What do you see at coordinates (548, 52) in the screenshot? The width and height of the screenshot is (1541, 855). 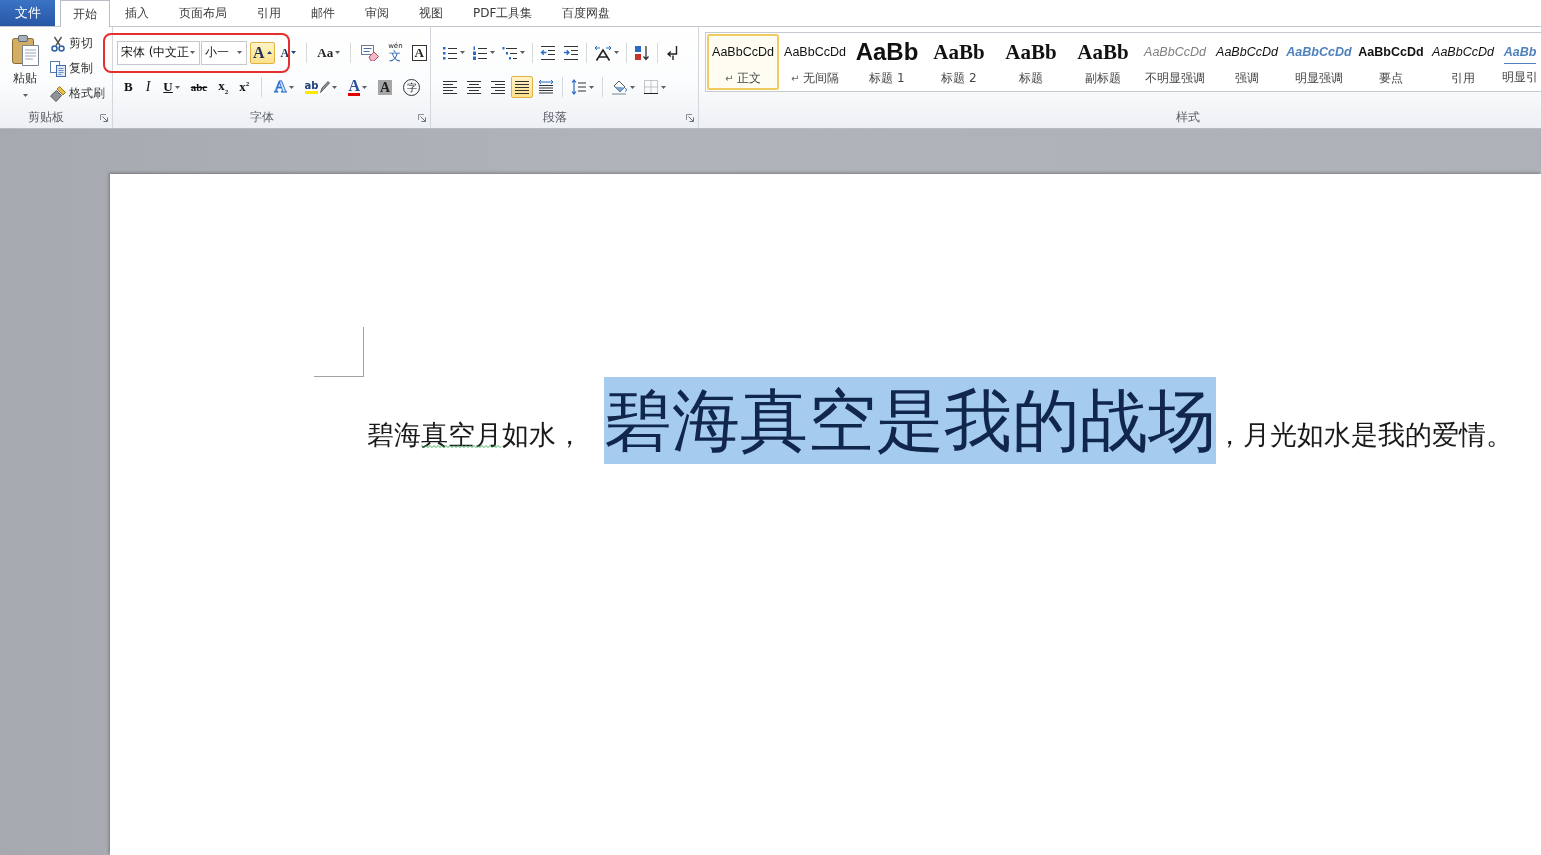 I see `outdent-icon` at bounding box center [548, 52].